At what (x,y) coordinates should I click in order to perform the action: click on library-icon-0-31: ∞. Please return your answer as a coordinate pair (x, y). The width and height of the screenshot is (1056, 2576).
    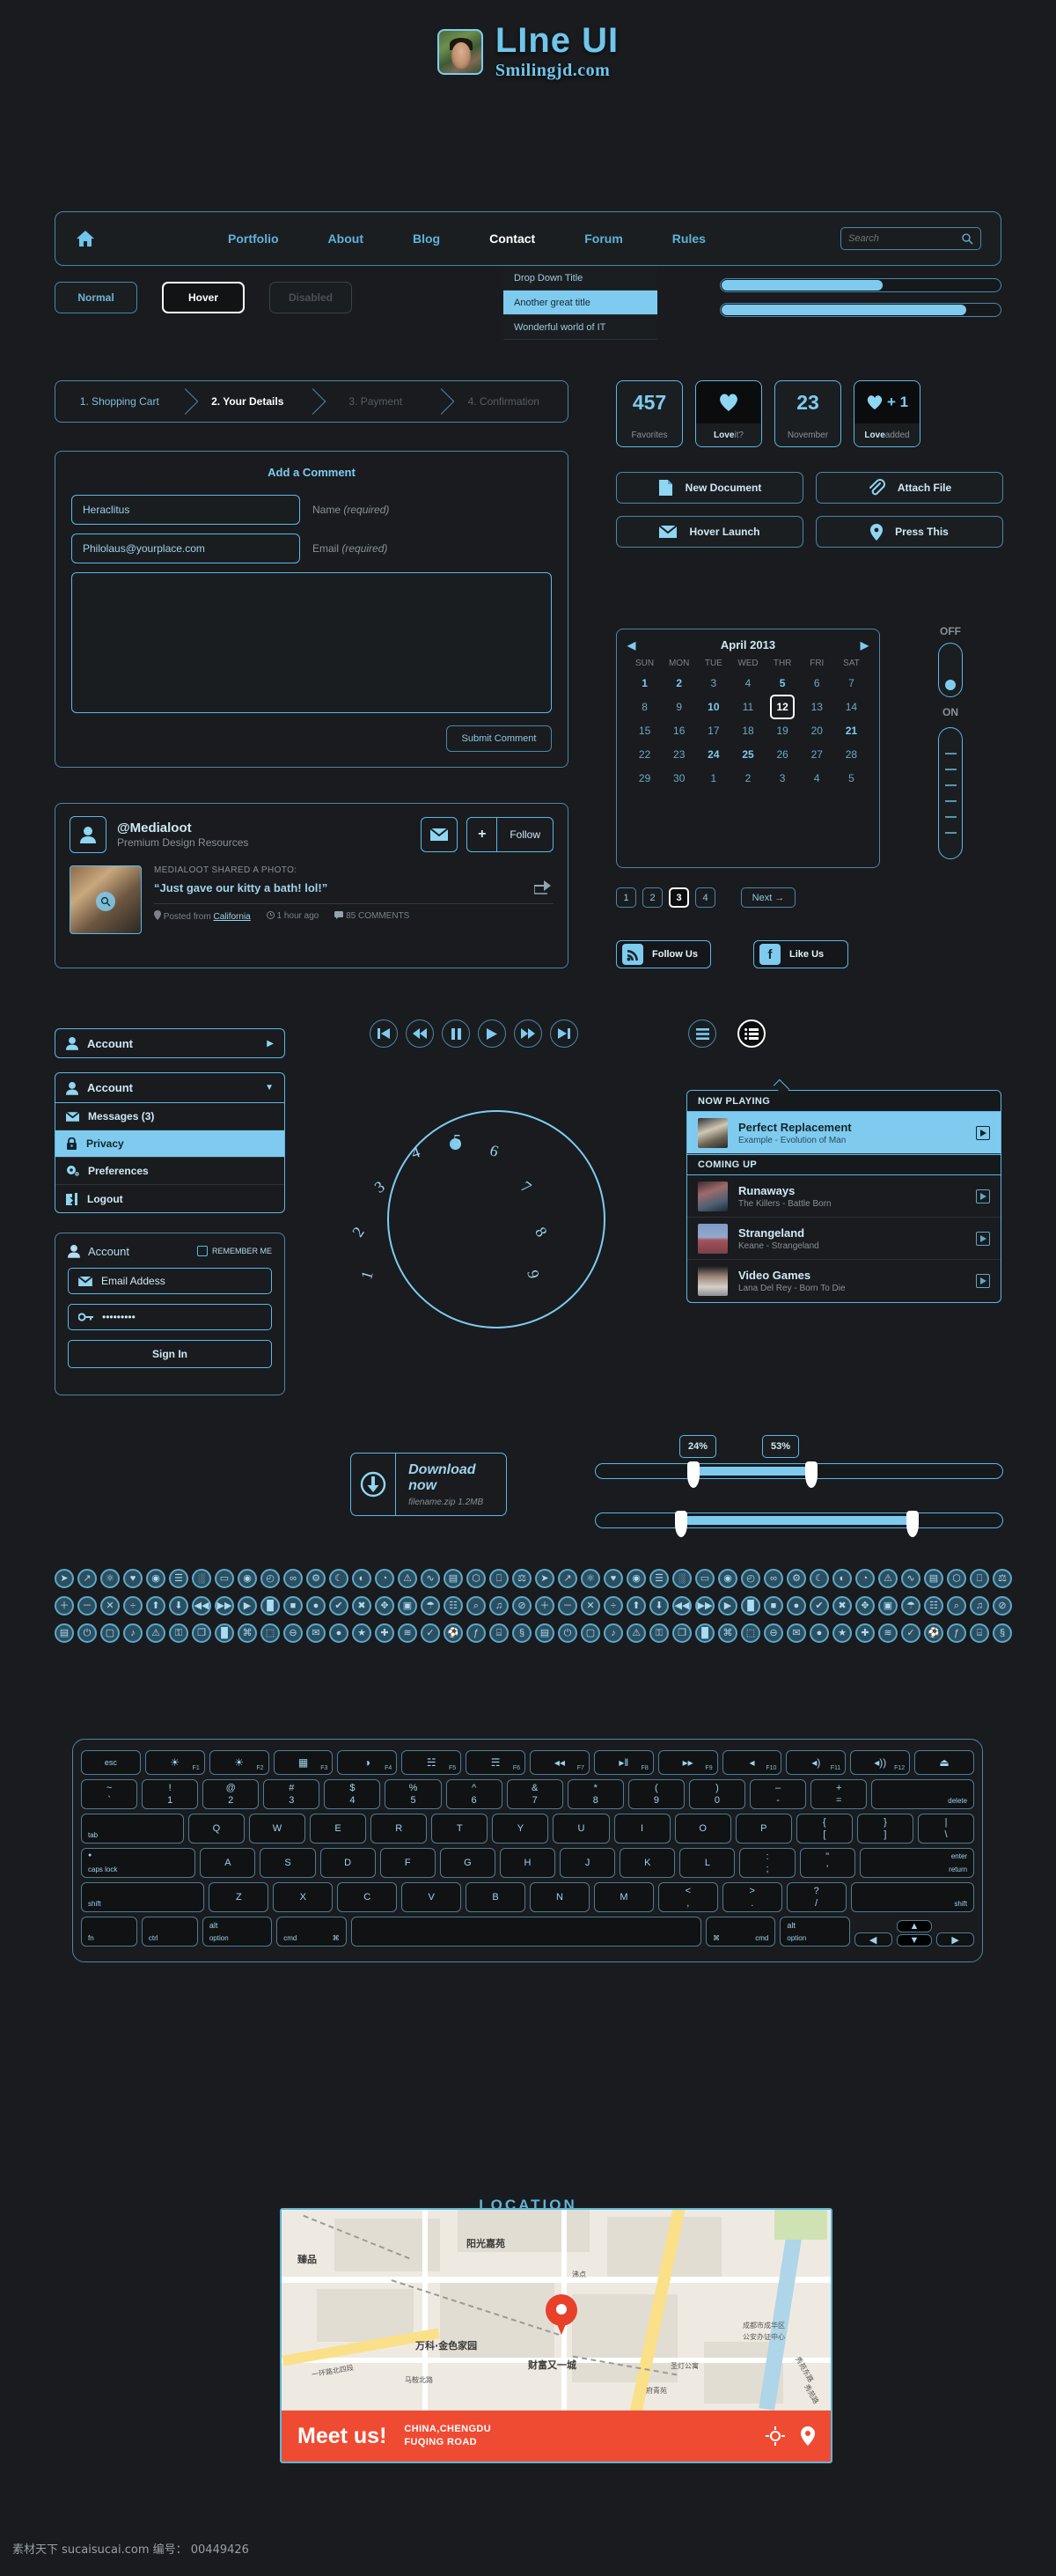
    Looking at the image, I should click on (774, 1579).